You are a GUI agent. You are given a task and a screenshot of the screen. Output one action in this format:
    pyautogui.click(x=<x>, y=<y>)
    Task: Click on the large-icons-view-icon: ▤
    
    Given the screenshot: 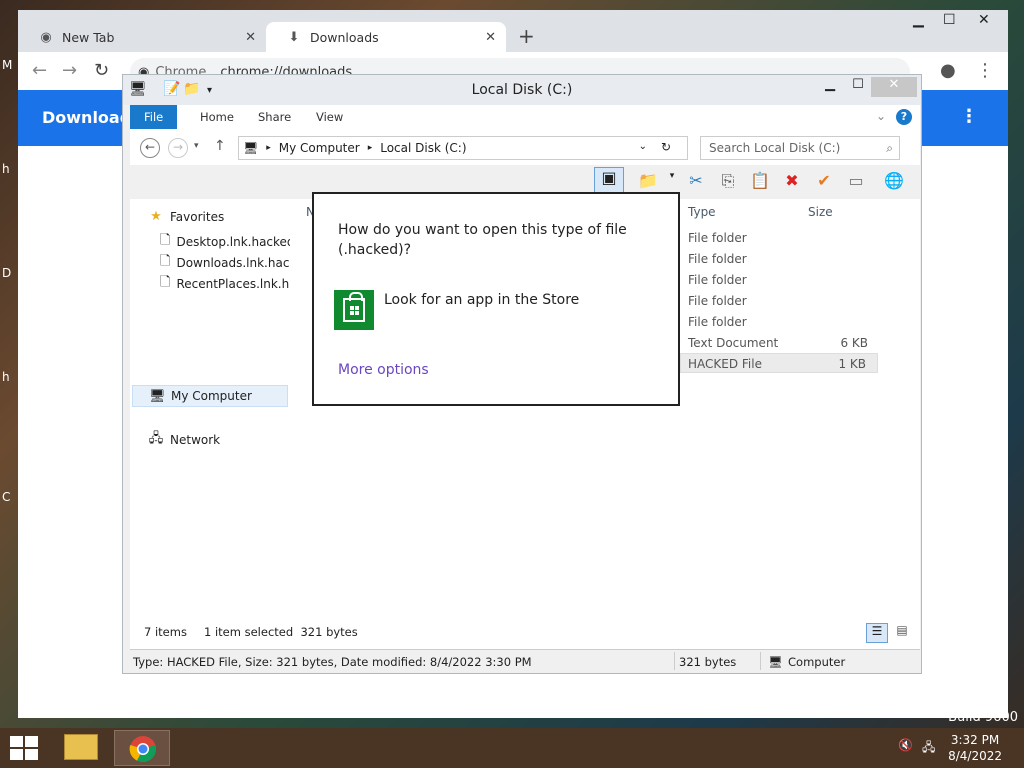 What is the action you would take?
    pyautogui.click(x=902, y=633)
    